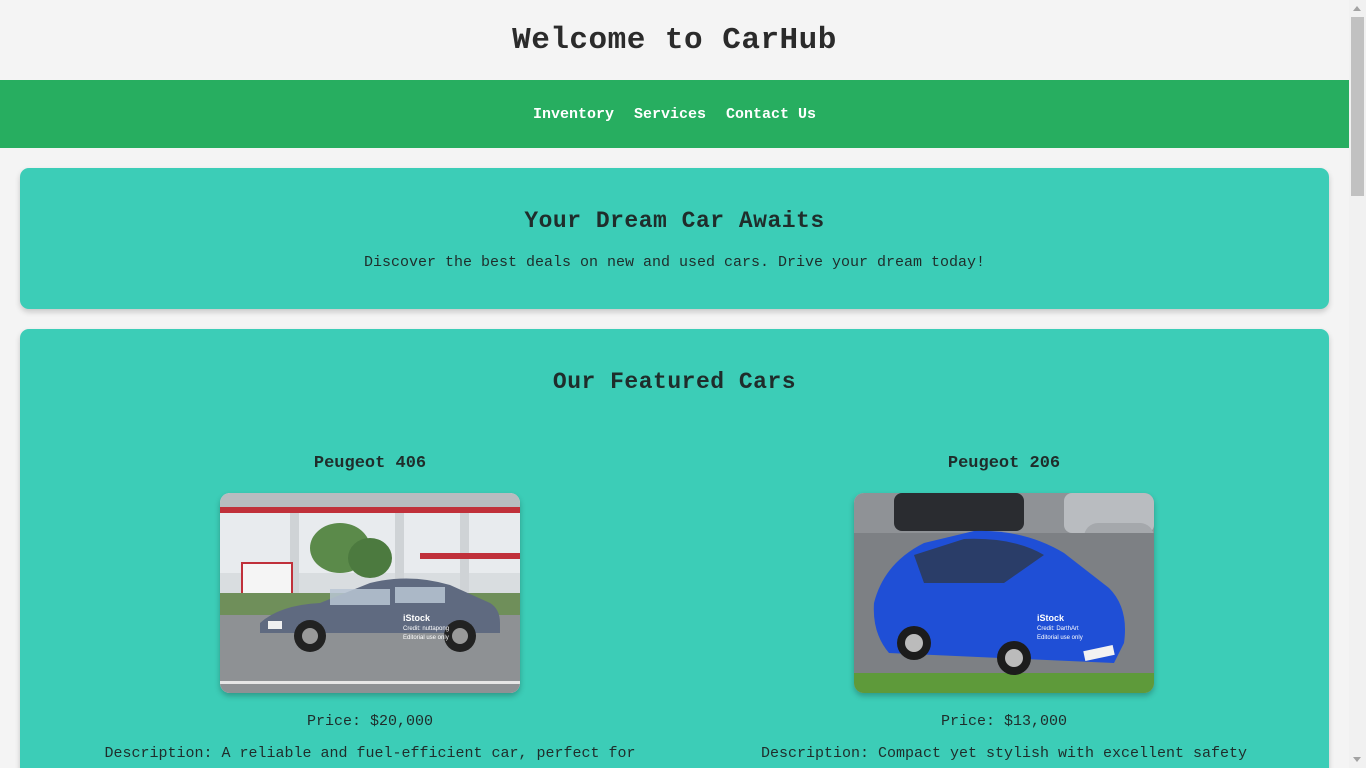 This screenshot has width=1366, height=768. Describe the element at coordinates (1357, 759) in the screenshot. I see `scroll-down-arrow-icon` at that location.